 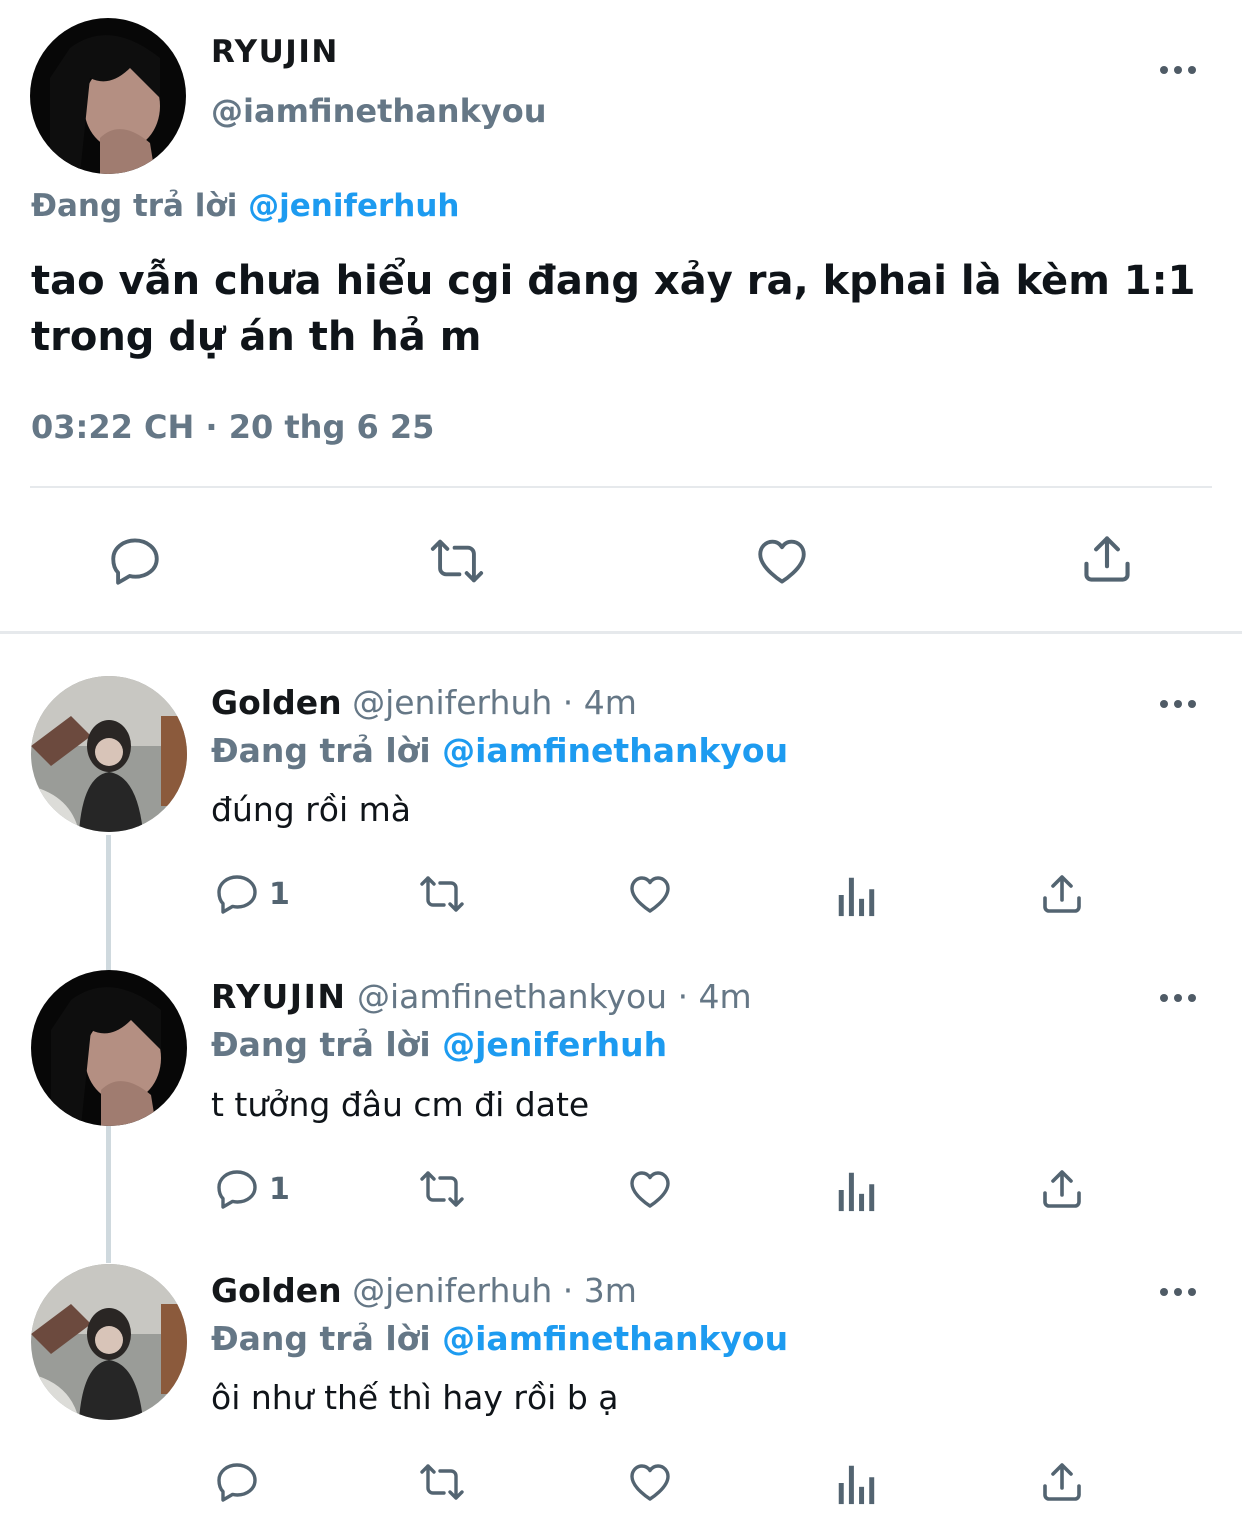 What do you see at coordinates (494, 702) in the screenshot?
I see `reply-handle: @jeniferhuh · 4m` at bounding box center [494, 702].